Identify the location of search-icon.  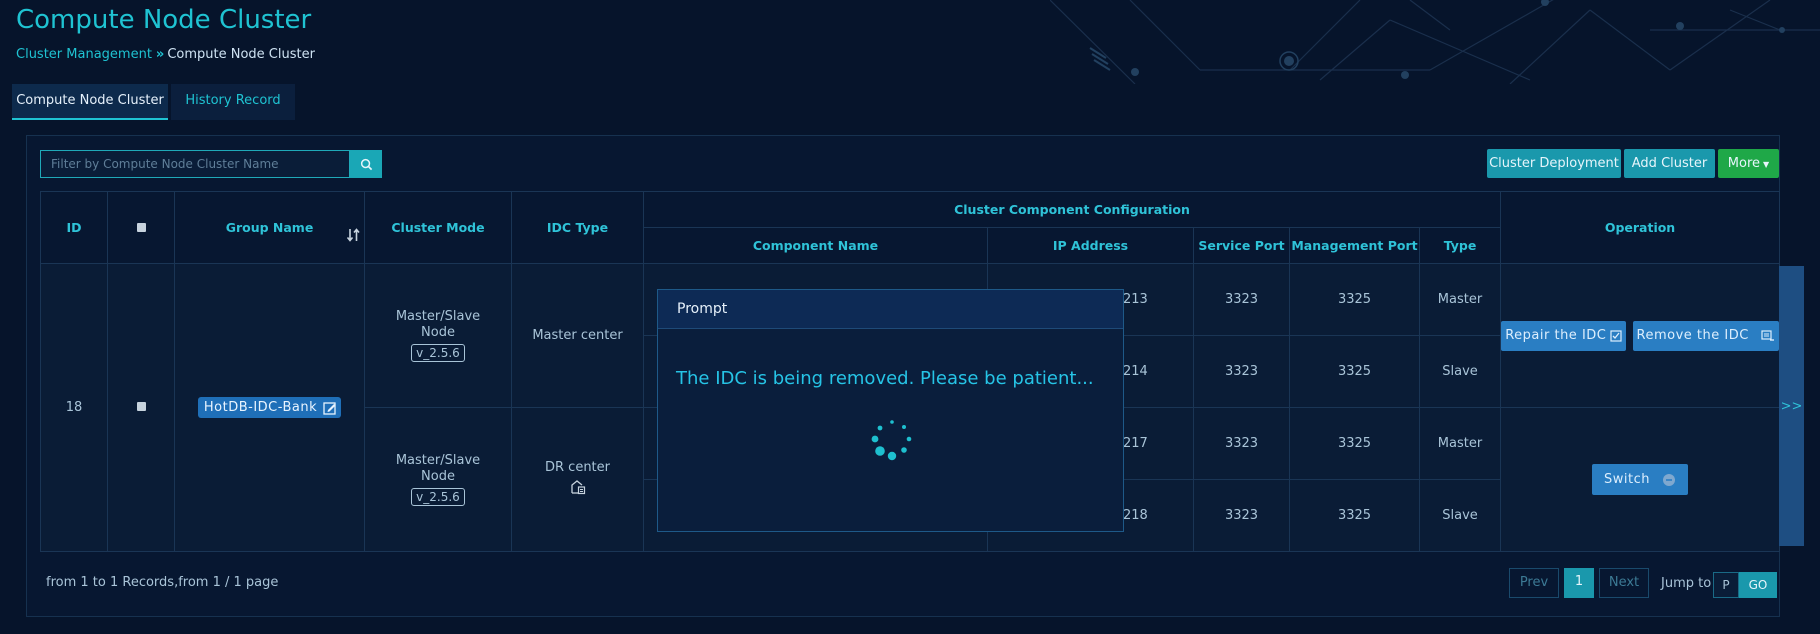
(366, 164).